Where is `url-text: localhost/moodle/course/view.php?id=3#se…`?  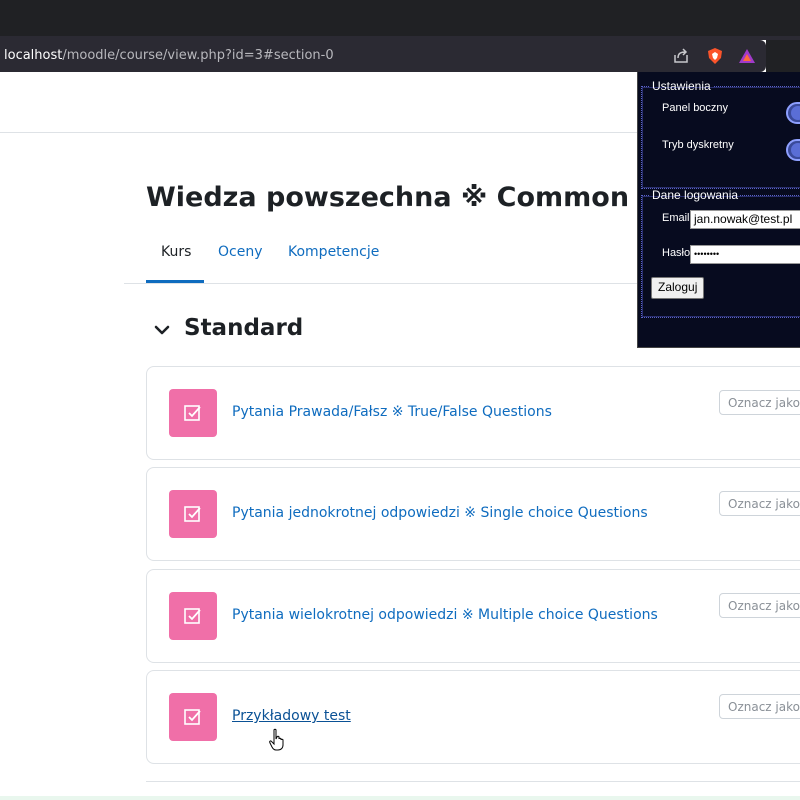 url-text: localhost/moodle/course/view.php?id=3#se… is located at coordinates (169, 55).